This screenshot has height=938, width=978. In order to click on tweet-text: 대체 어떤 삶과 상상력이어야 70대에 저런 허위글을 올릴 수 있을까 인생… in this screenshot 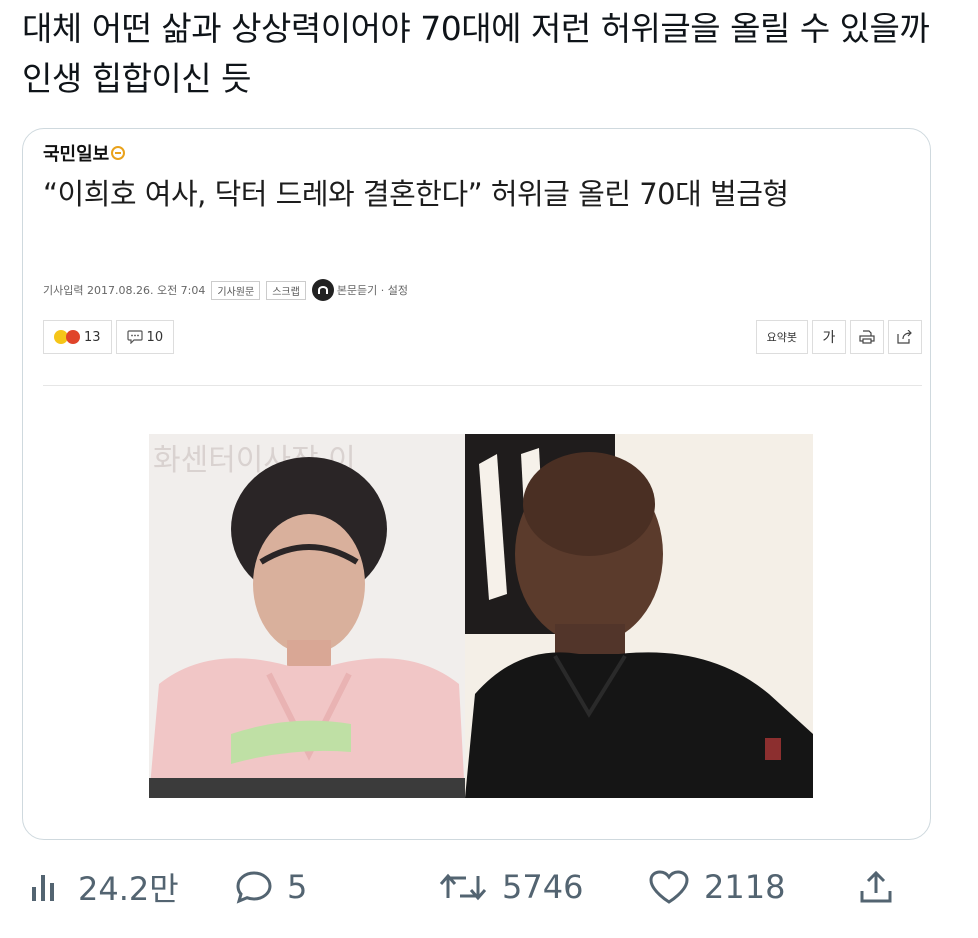, I will do `click(476, 53)`.